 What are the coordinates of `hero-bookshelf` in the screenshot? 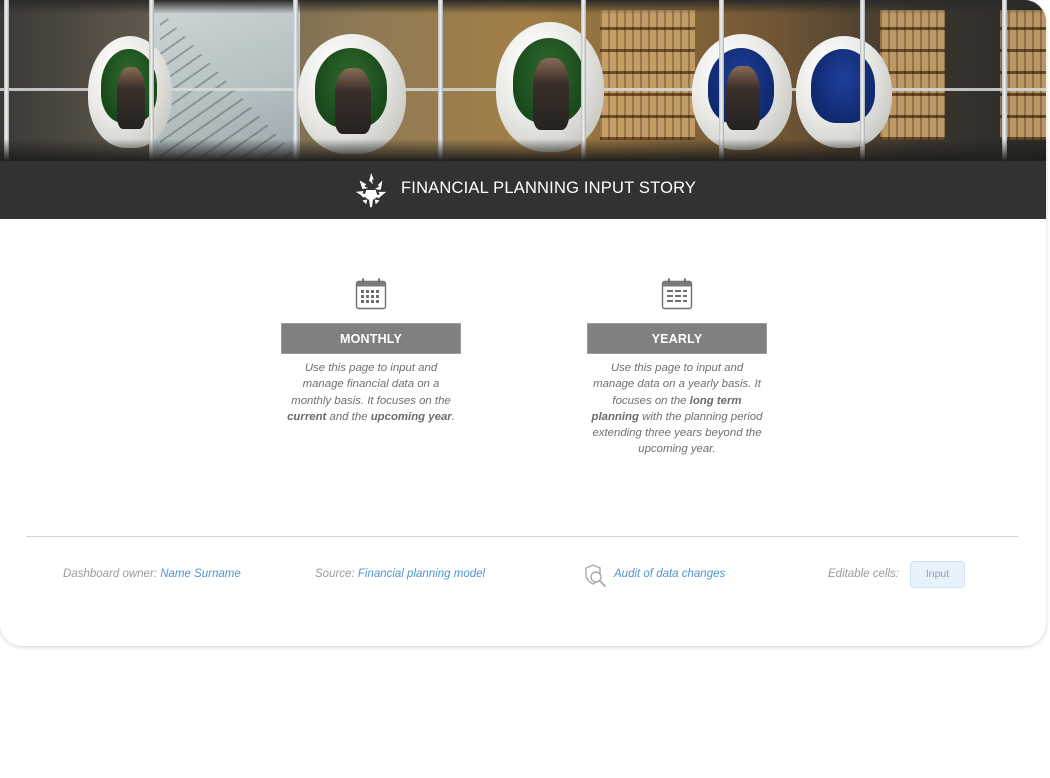 It's located at (647, 75).